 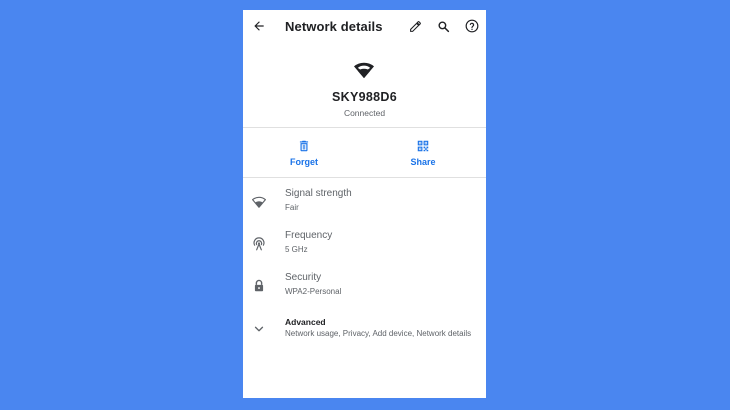 I want to click on share-label: Share, so click(x=423, y=162).